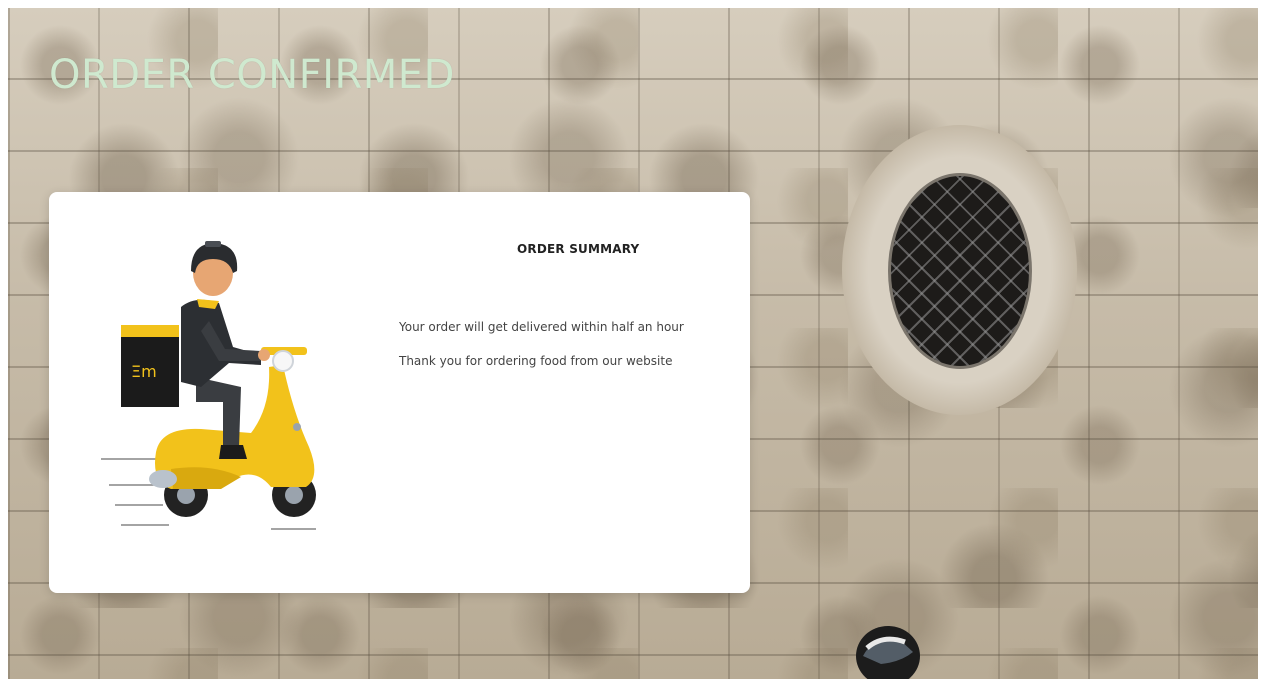 This screenshot has width=1263, height=679. I want to click on box-logo: Ξm, so click(144, 371).